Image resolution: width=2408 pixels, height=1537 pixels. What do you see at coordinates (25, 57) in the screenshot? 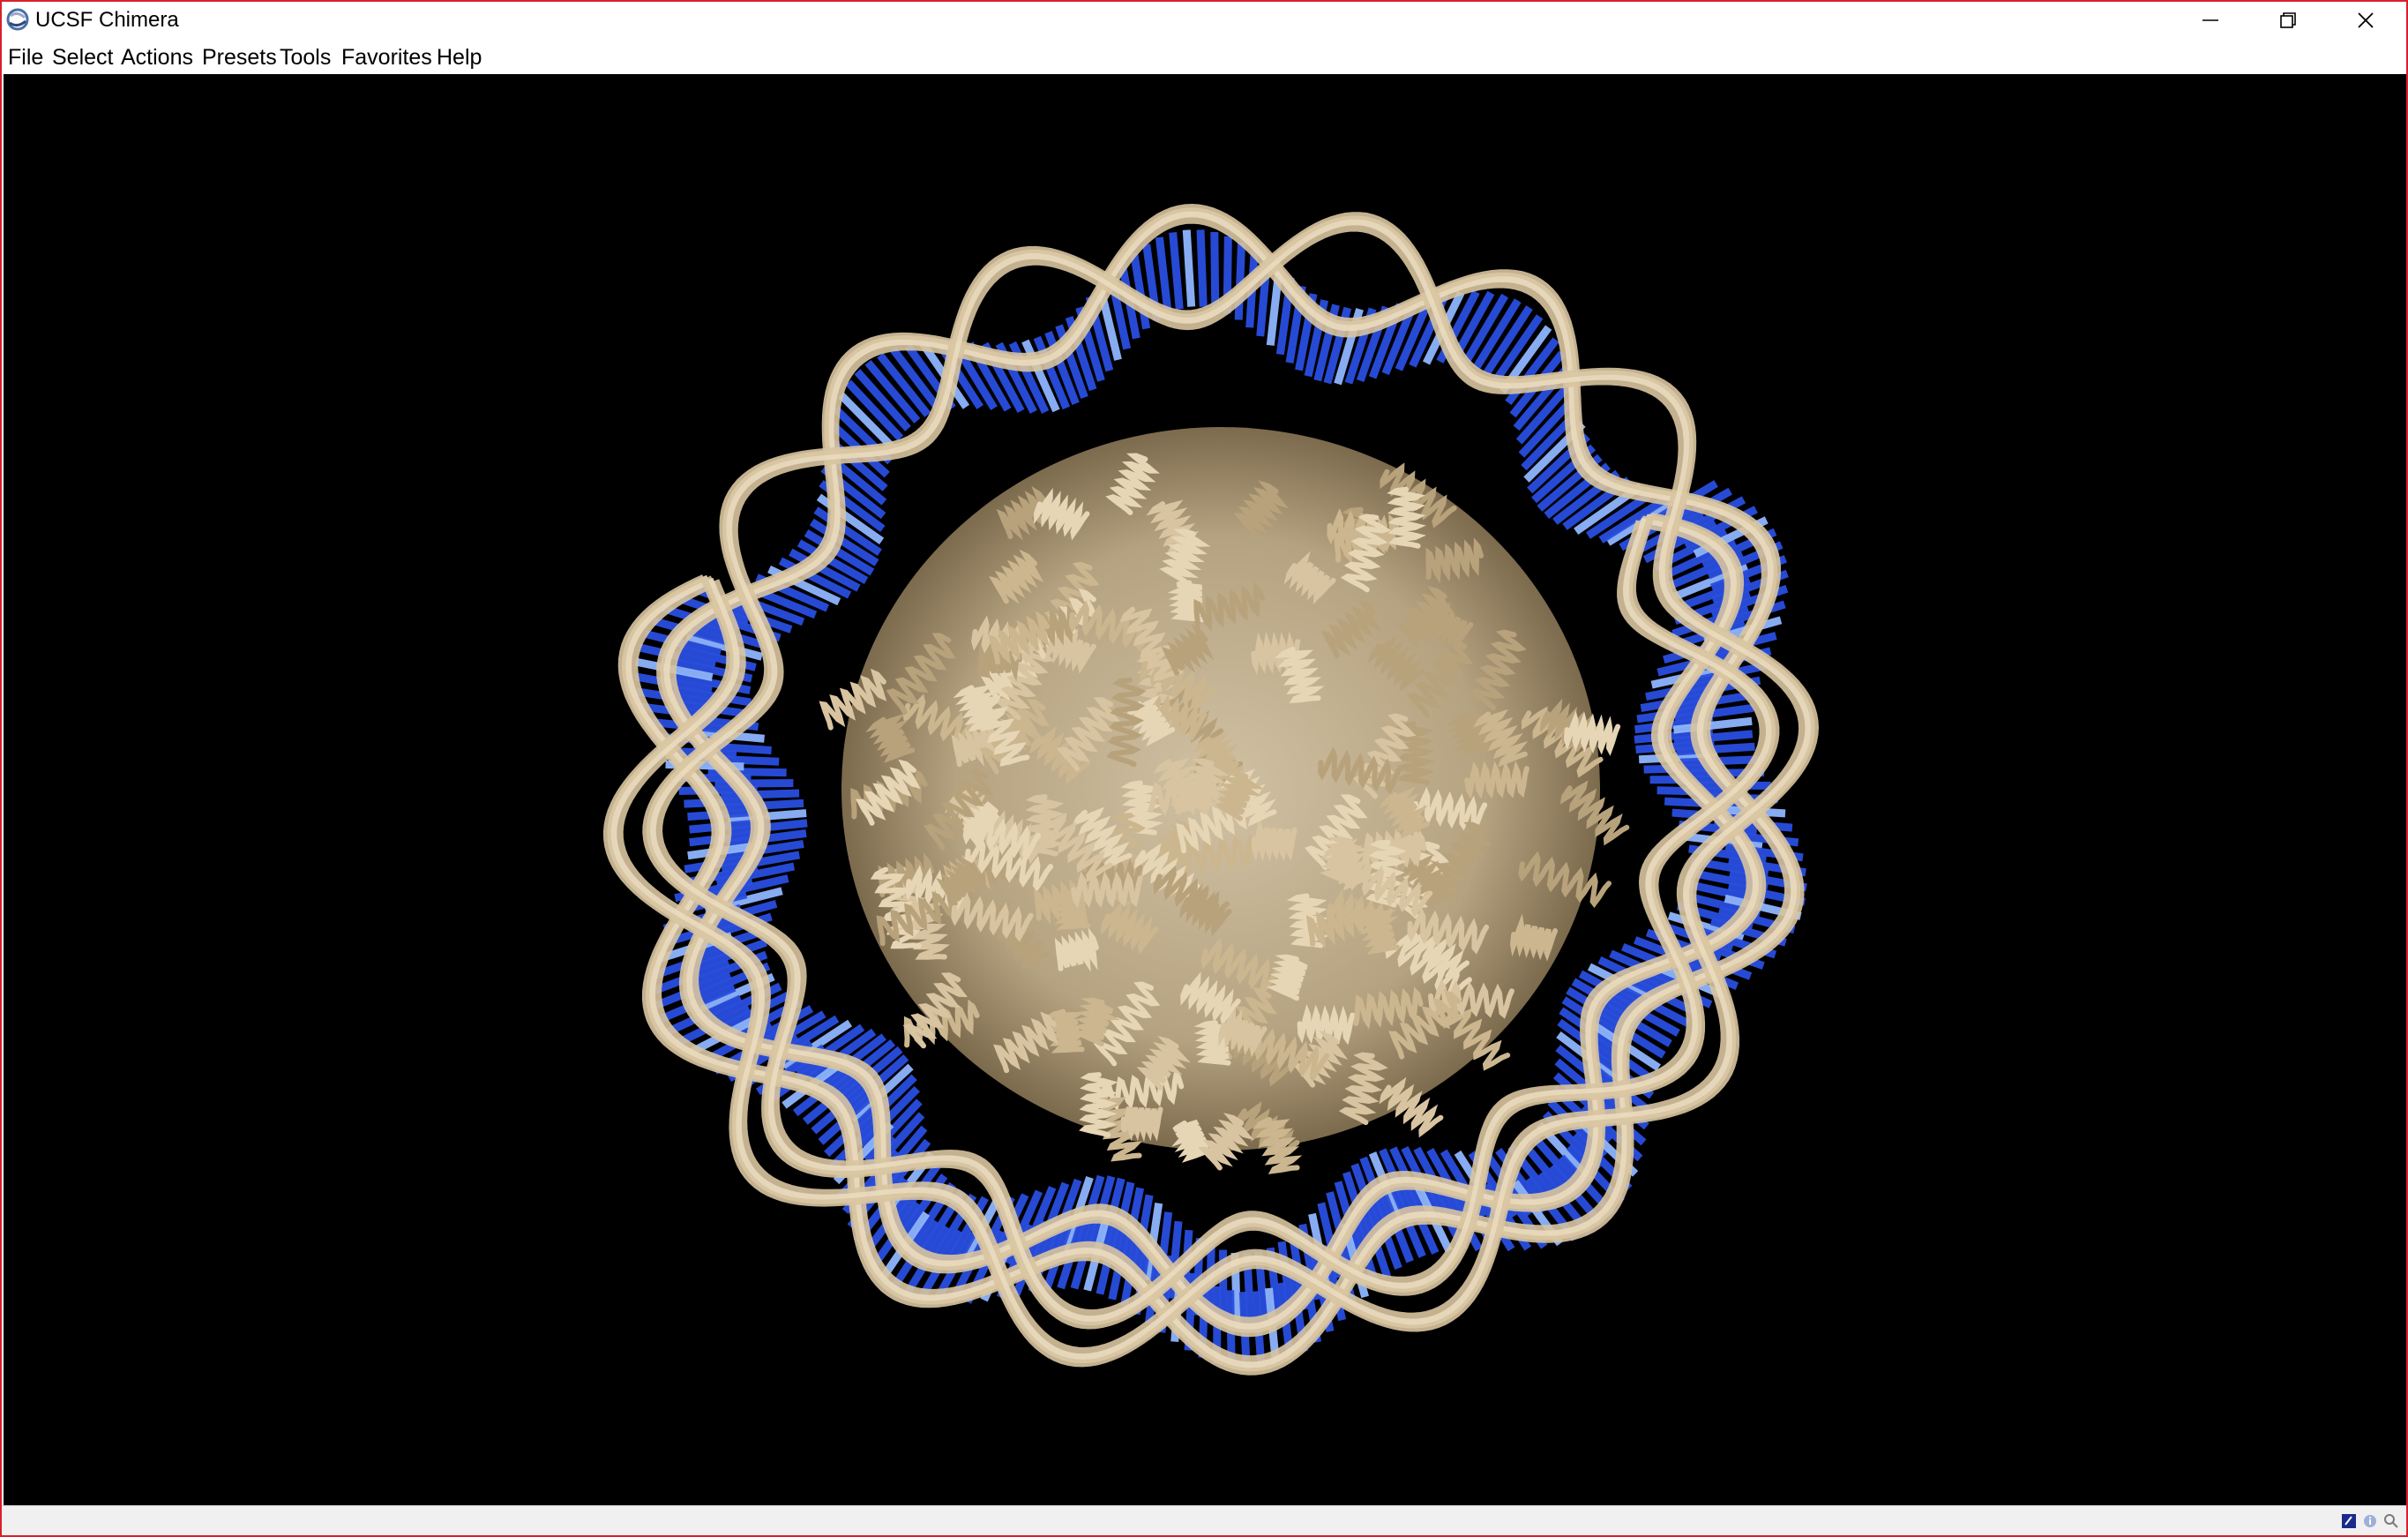
I see `menu-file: File` at bounding box center [25, 57].